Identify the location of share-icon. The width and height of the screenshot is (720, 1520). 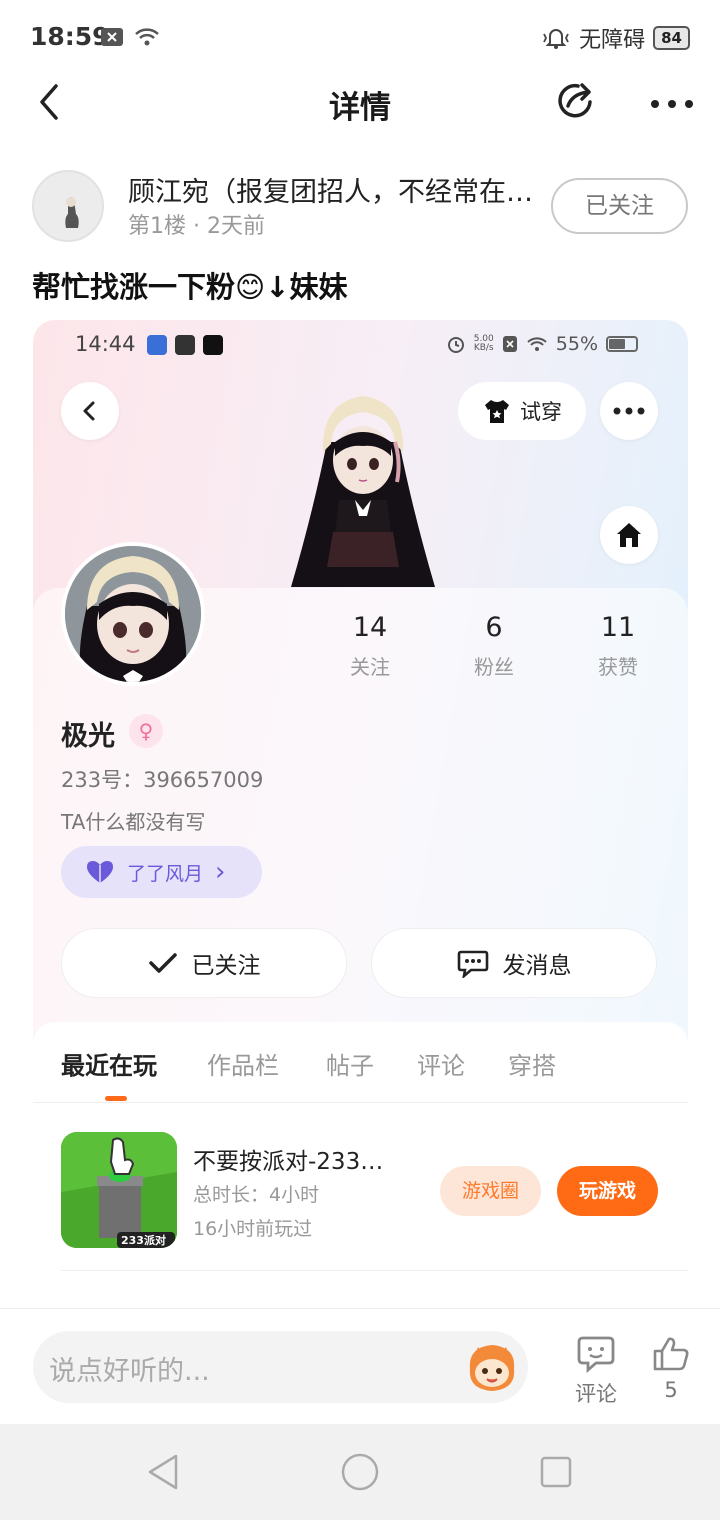
(576, 100).